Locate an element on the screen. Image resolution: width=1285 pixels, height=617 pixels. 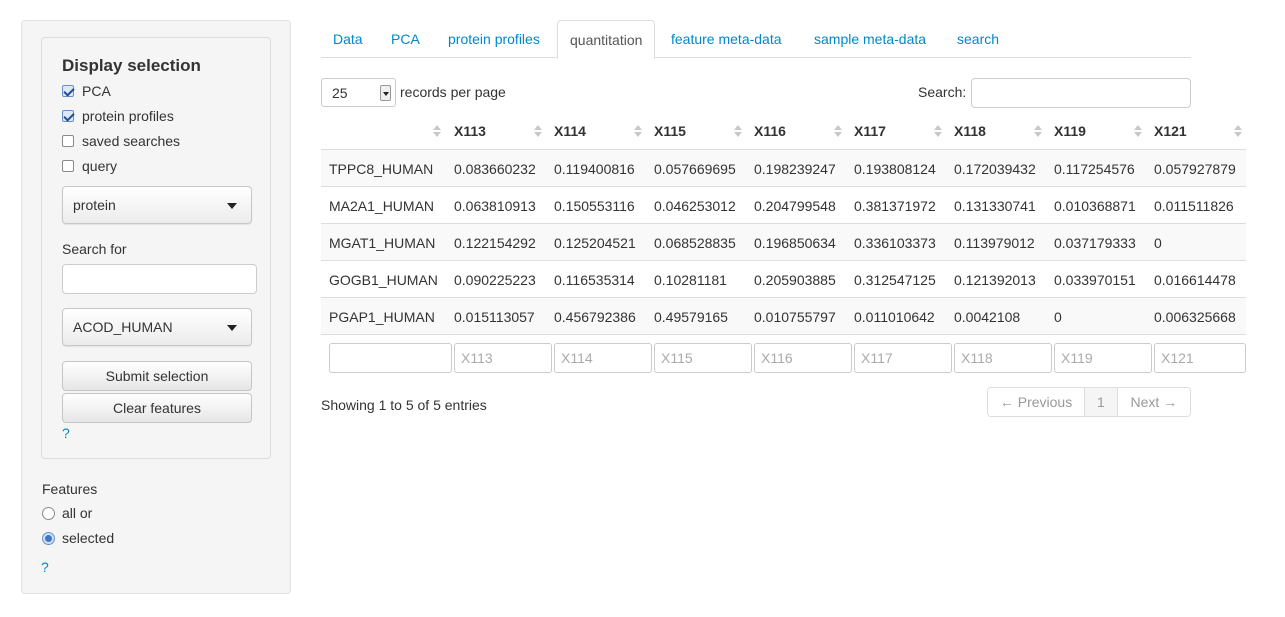
radio-label: all or is located at coordinates (77, 513).